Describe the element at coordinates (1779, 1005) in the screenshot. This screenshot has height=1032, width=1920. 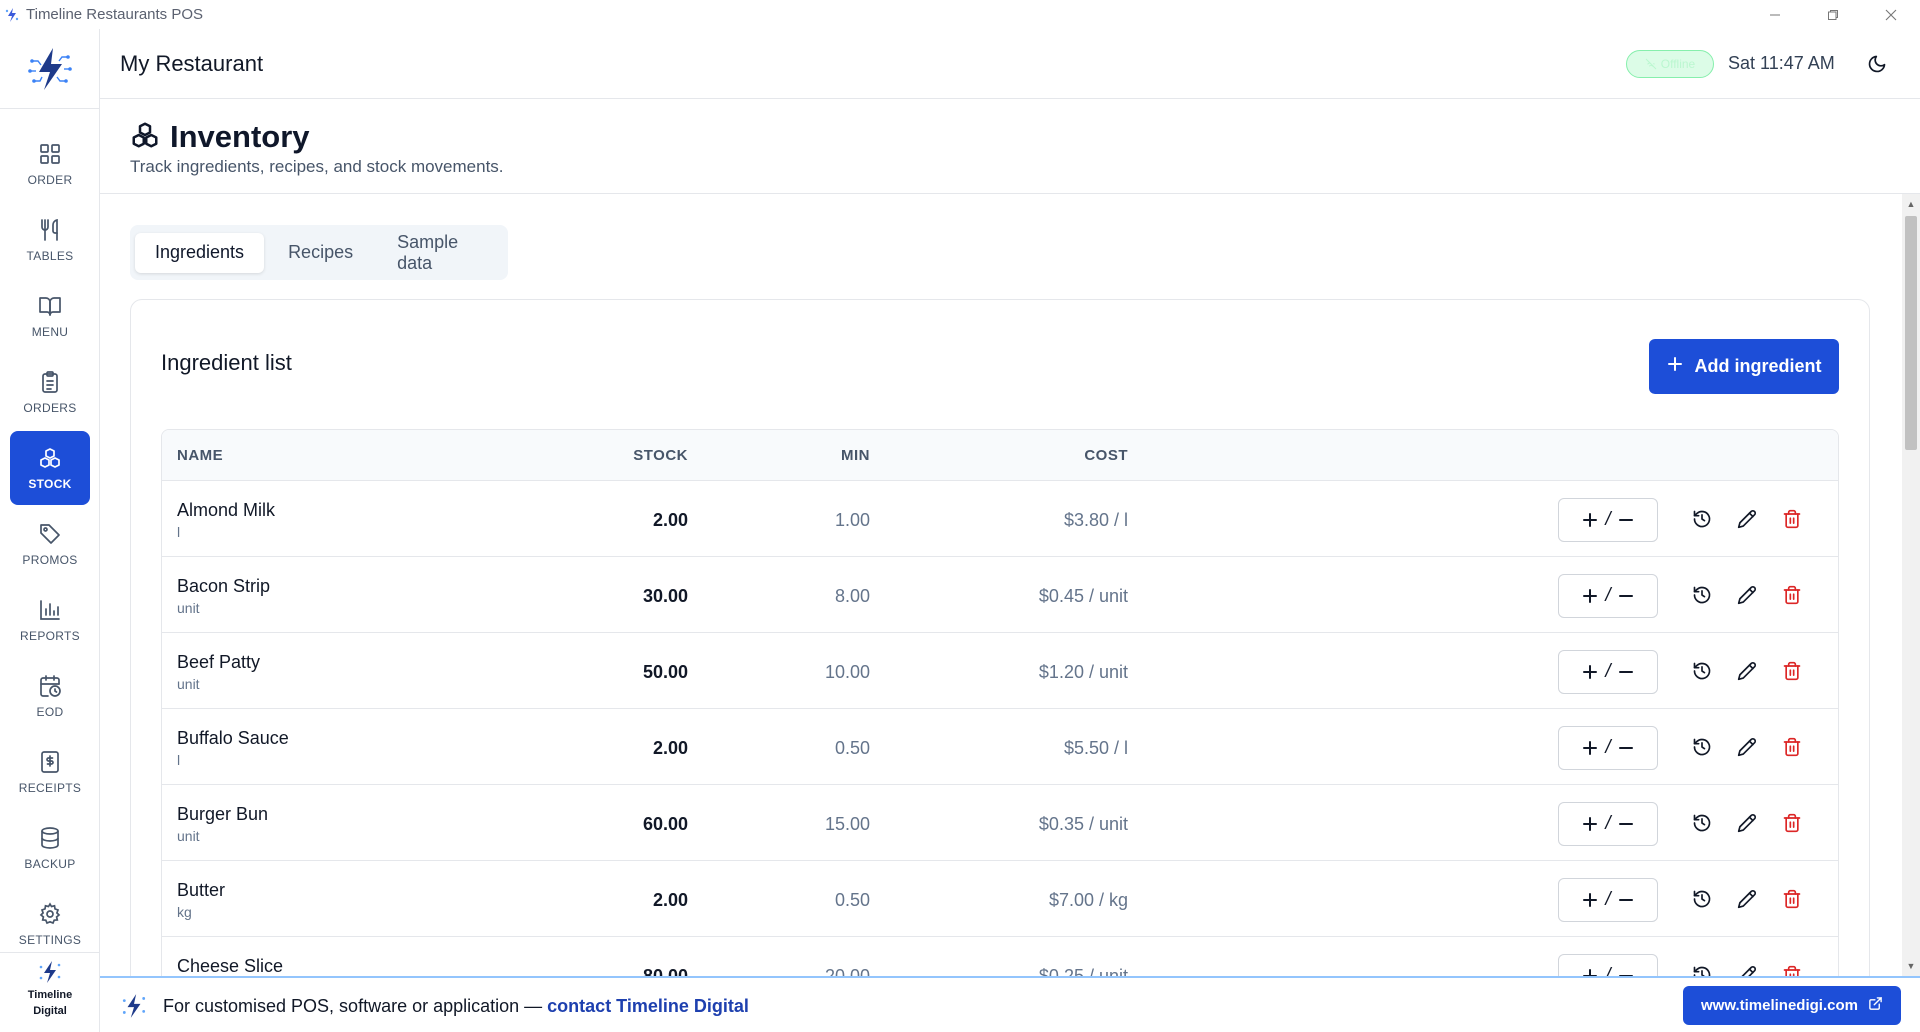
I see `website-button-label: www.timelinedigi.com` at that location.